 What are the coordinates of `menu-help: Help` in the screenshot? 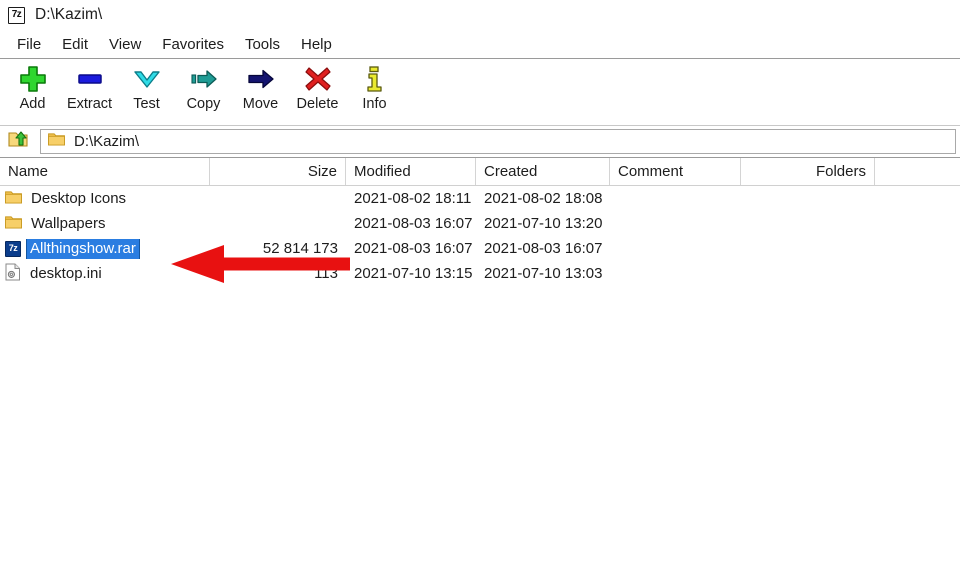 It's located at (317, 44).